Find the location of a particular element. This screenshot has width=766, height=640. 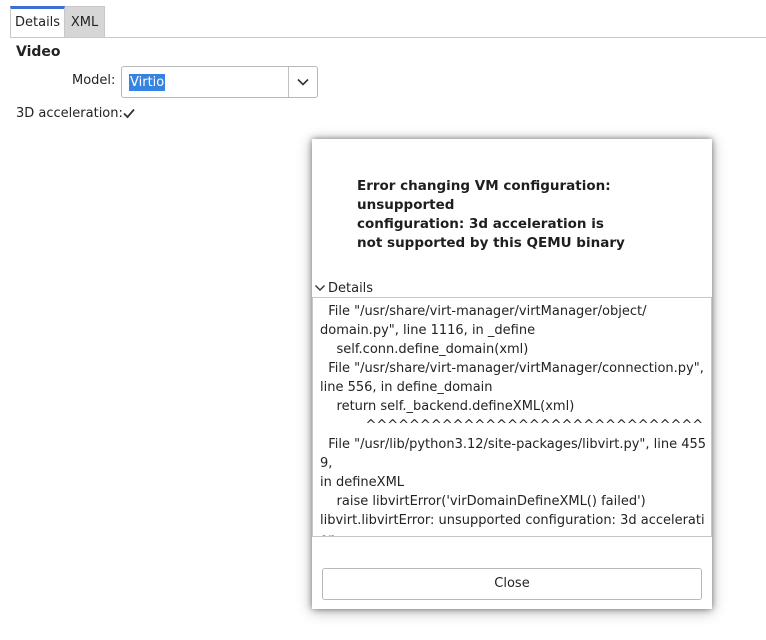

traceback-line: domain.py", line 1116, in _define is located at coordinates (428, 330).